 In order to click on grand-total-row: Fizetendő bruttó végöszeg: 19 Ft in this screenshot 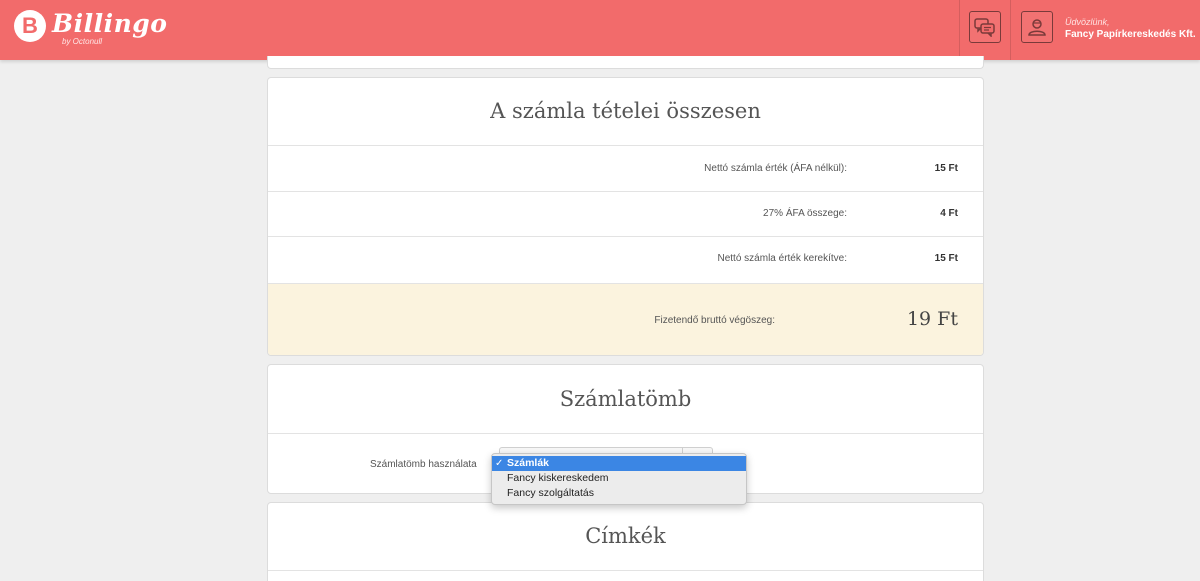, I will do `click(625, 319)`.